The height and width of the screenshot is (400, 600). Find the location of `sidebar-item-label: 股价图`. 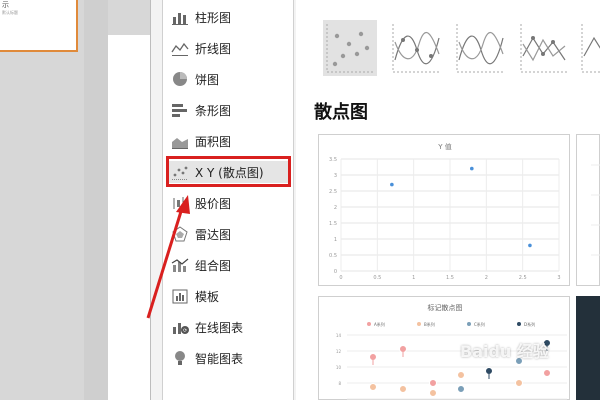

sidebar-item-label: 股价图 is located at coordinates (213, 203).